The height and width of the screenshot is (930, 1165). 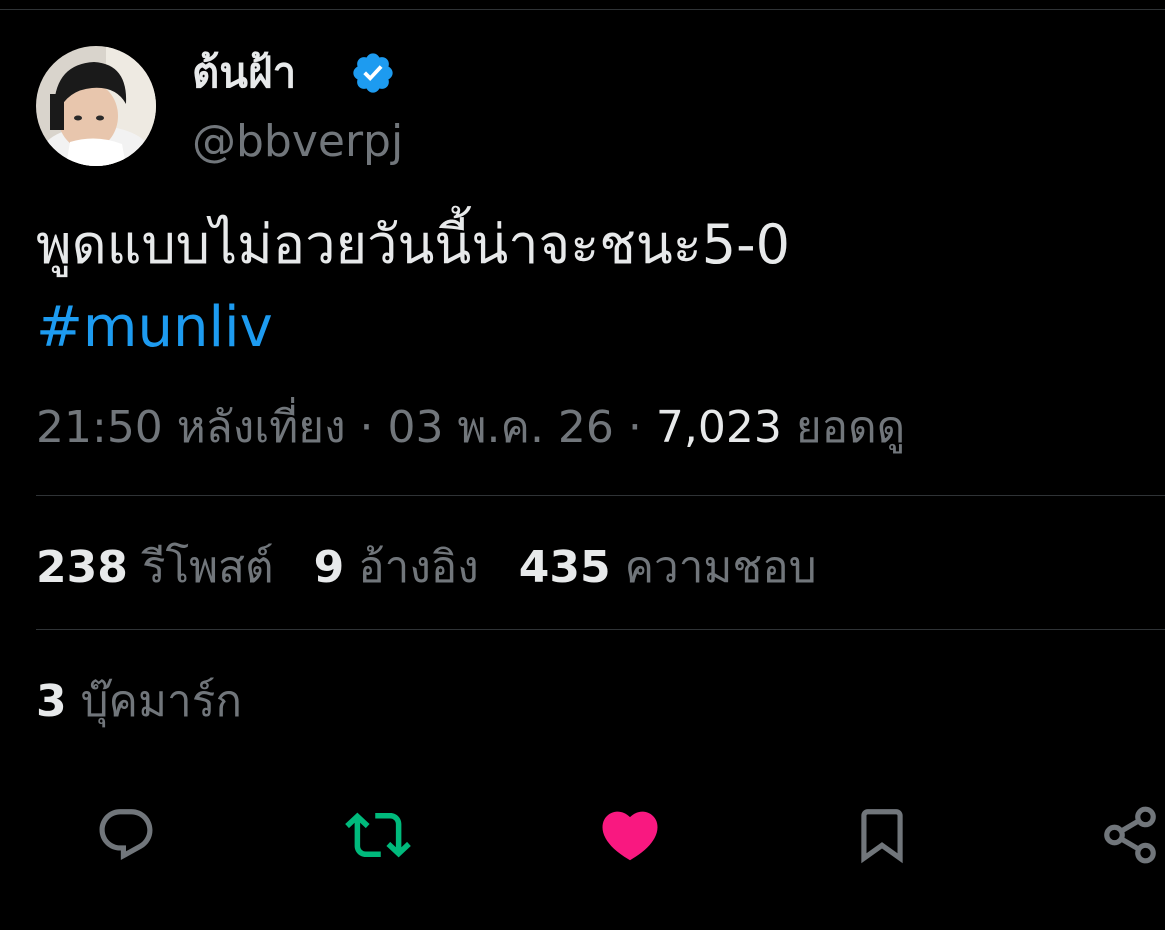 What do you see at coordinates (373, 73) in the screenshot?
I see `verified-badge-icon` at bounding box center [373, 73].